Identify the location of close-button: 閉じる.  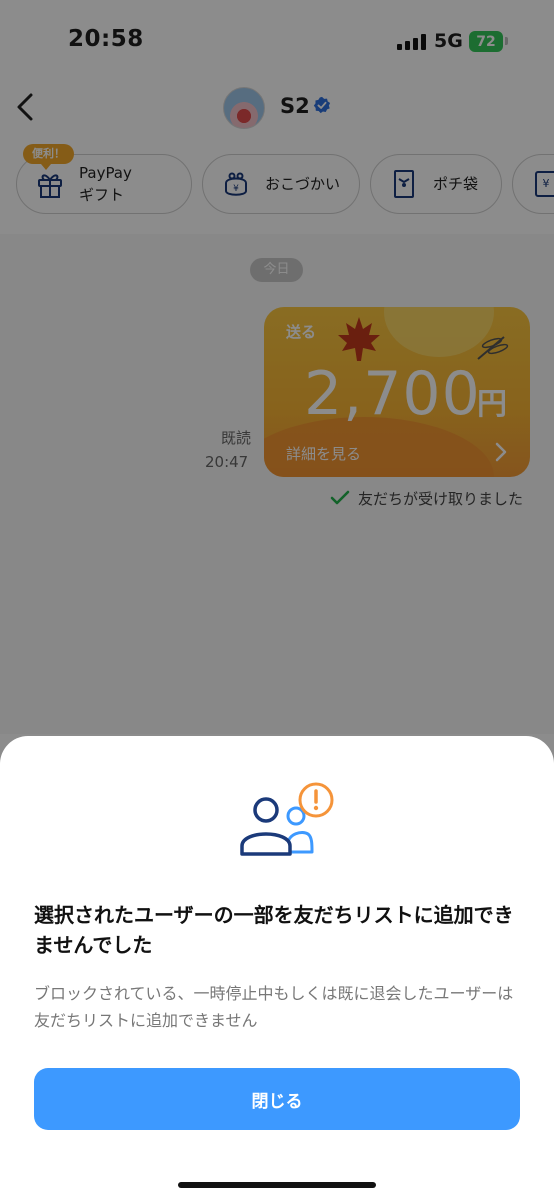
(277, 1099).